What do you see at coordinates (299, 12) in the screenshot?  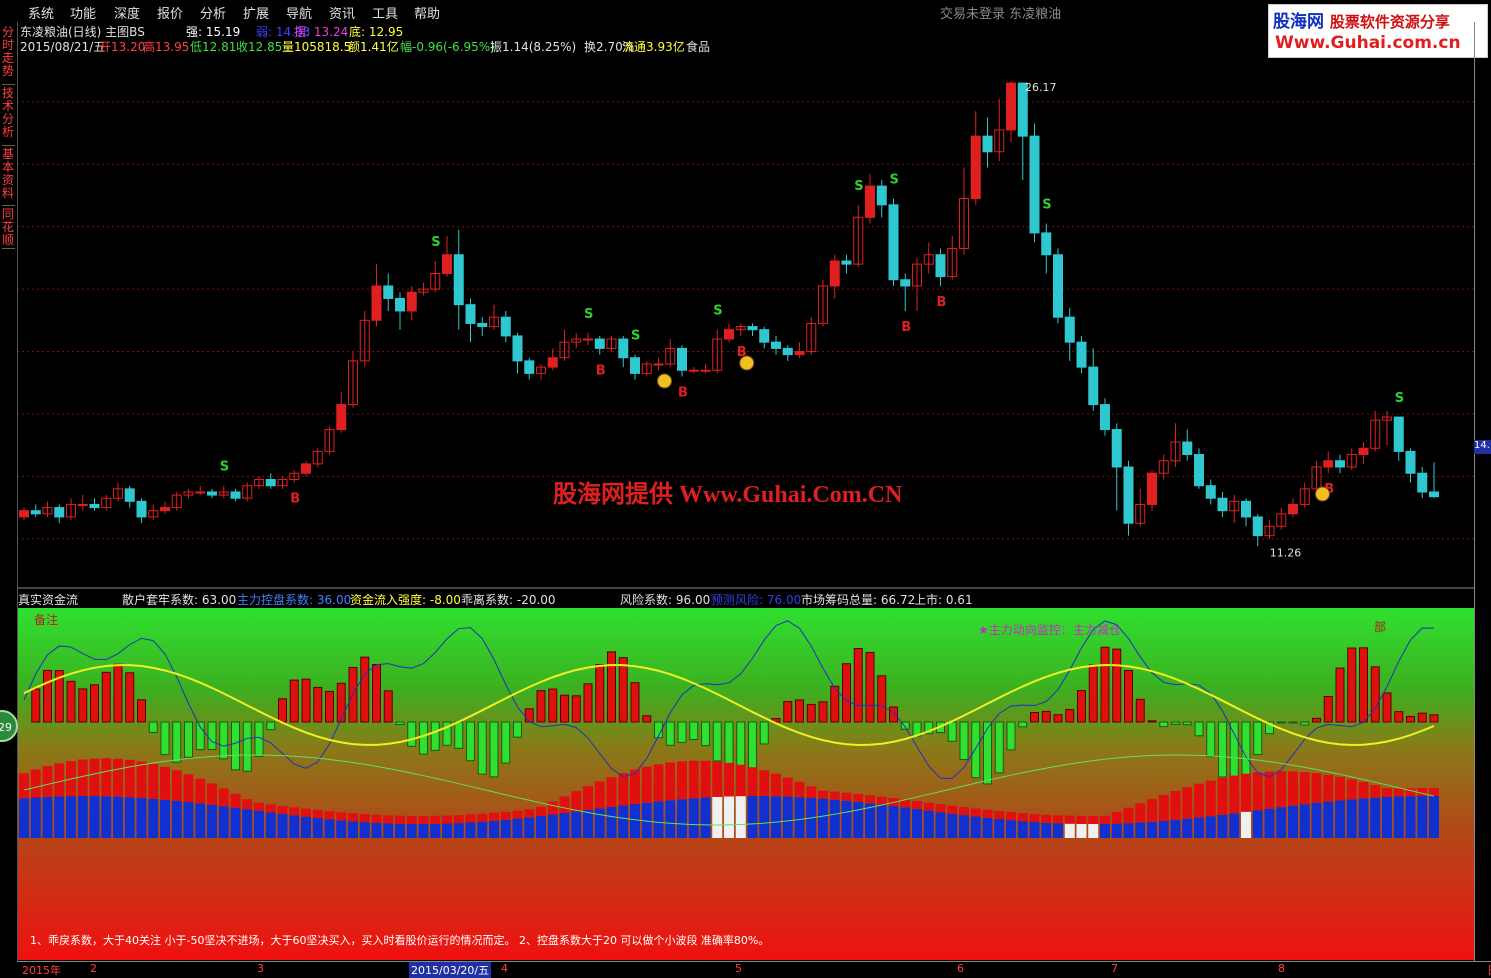 I see `menu-6: 导航` at bounding box center [299, 12].